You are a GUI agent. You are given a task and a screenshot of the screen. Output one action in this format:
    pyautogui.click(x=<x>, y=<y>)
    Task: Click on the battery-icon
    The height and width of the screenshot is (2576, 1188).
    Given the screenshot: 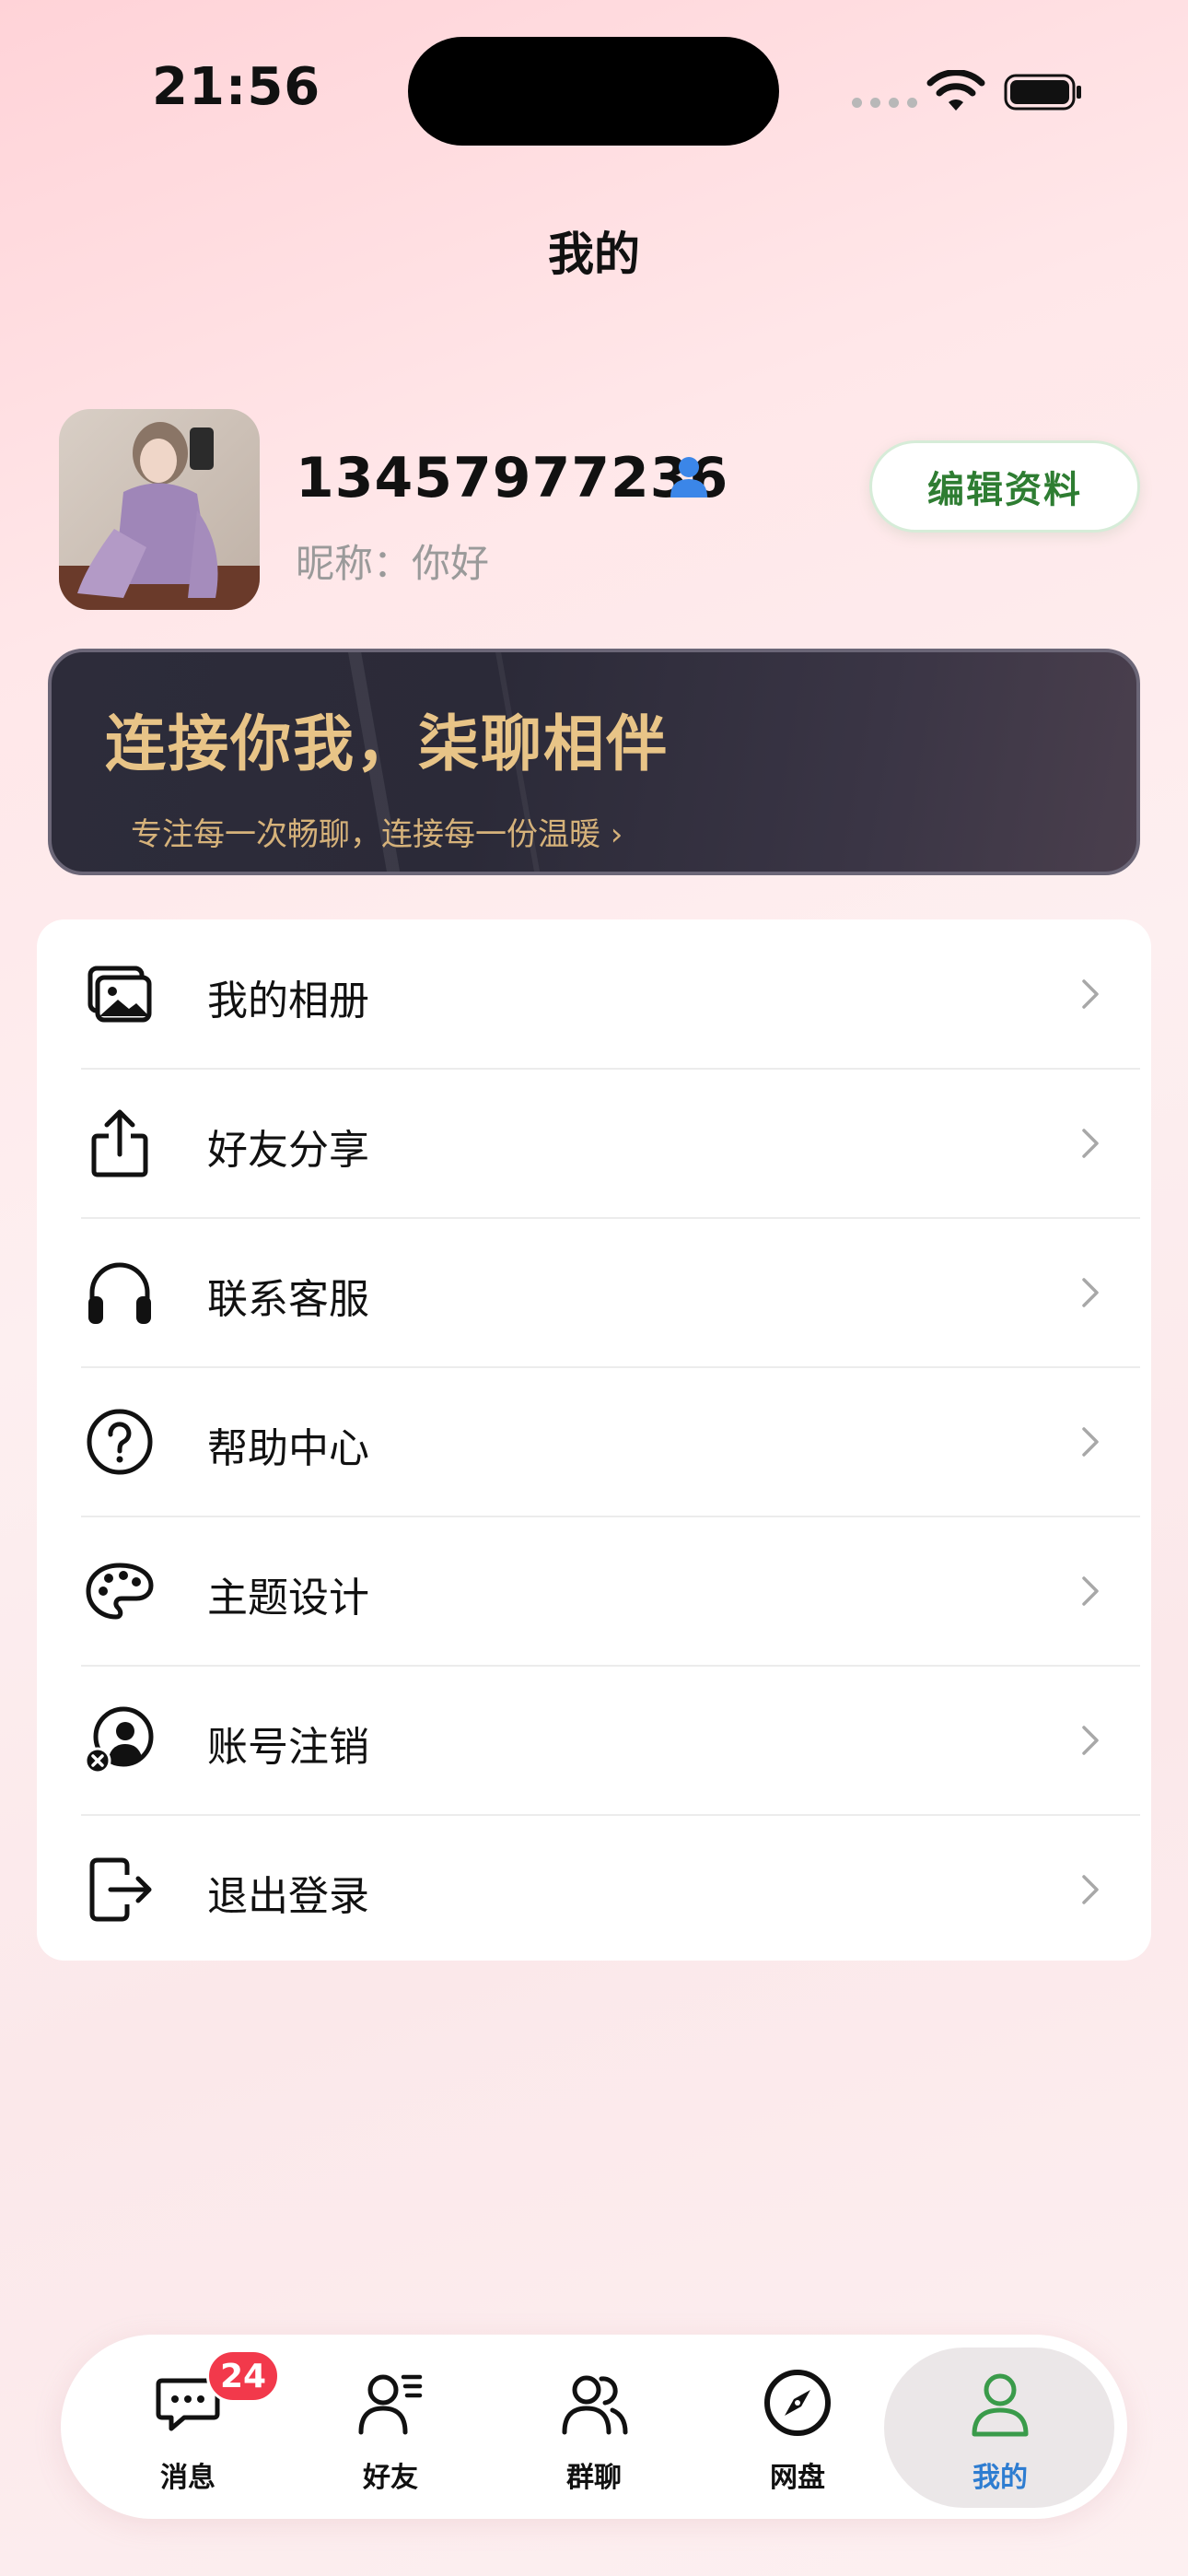 What is the action you would take?
    pyautogui.click(x=1042, y=92)
    